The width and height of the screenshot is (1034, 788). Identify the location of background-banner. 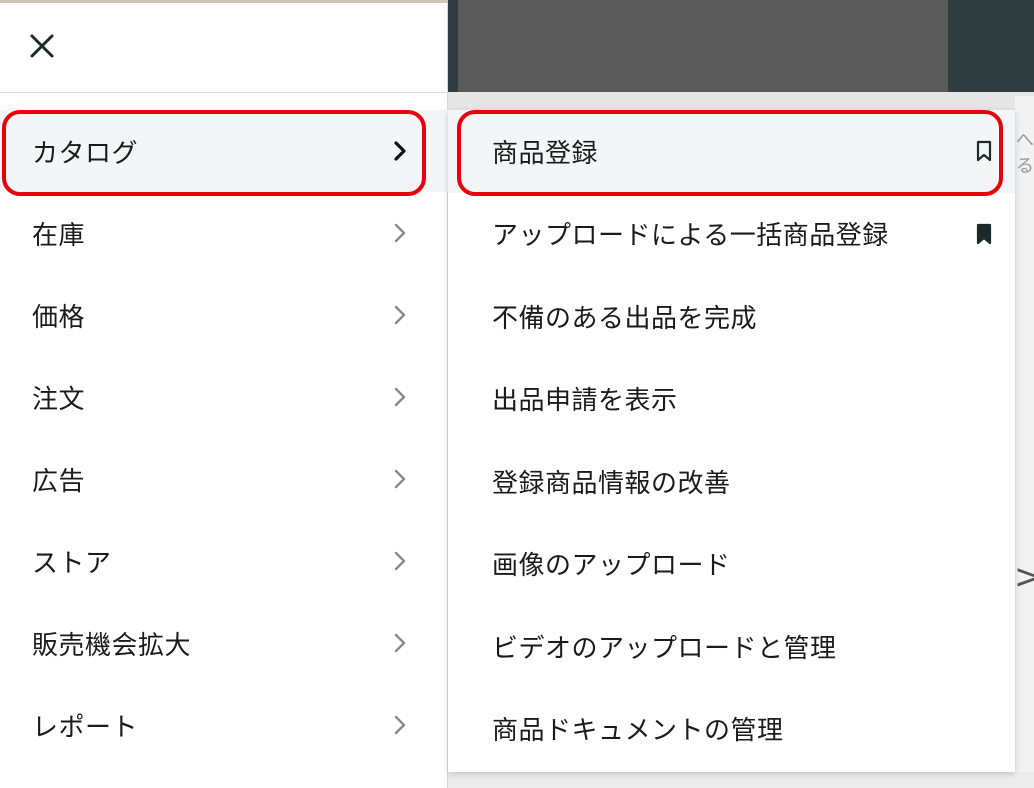
(703, 46).